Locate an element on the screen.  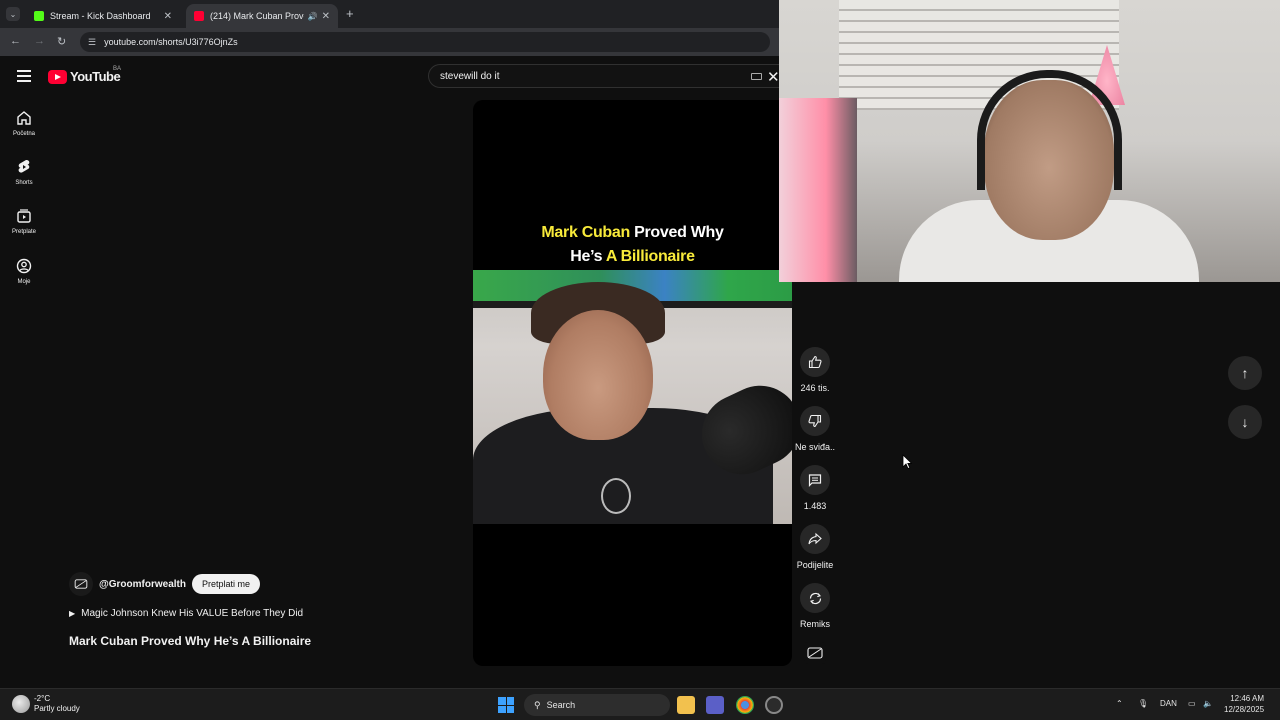
share-icon is located at coordinates (815, 539).